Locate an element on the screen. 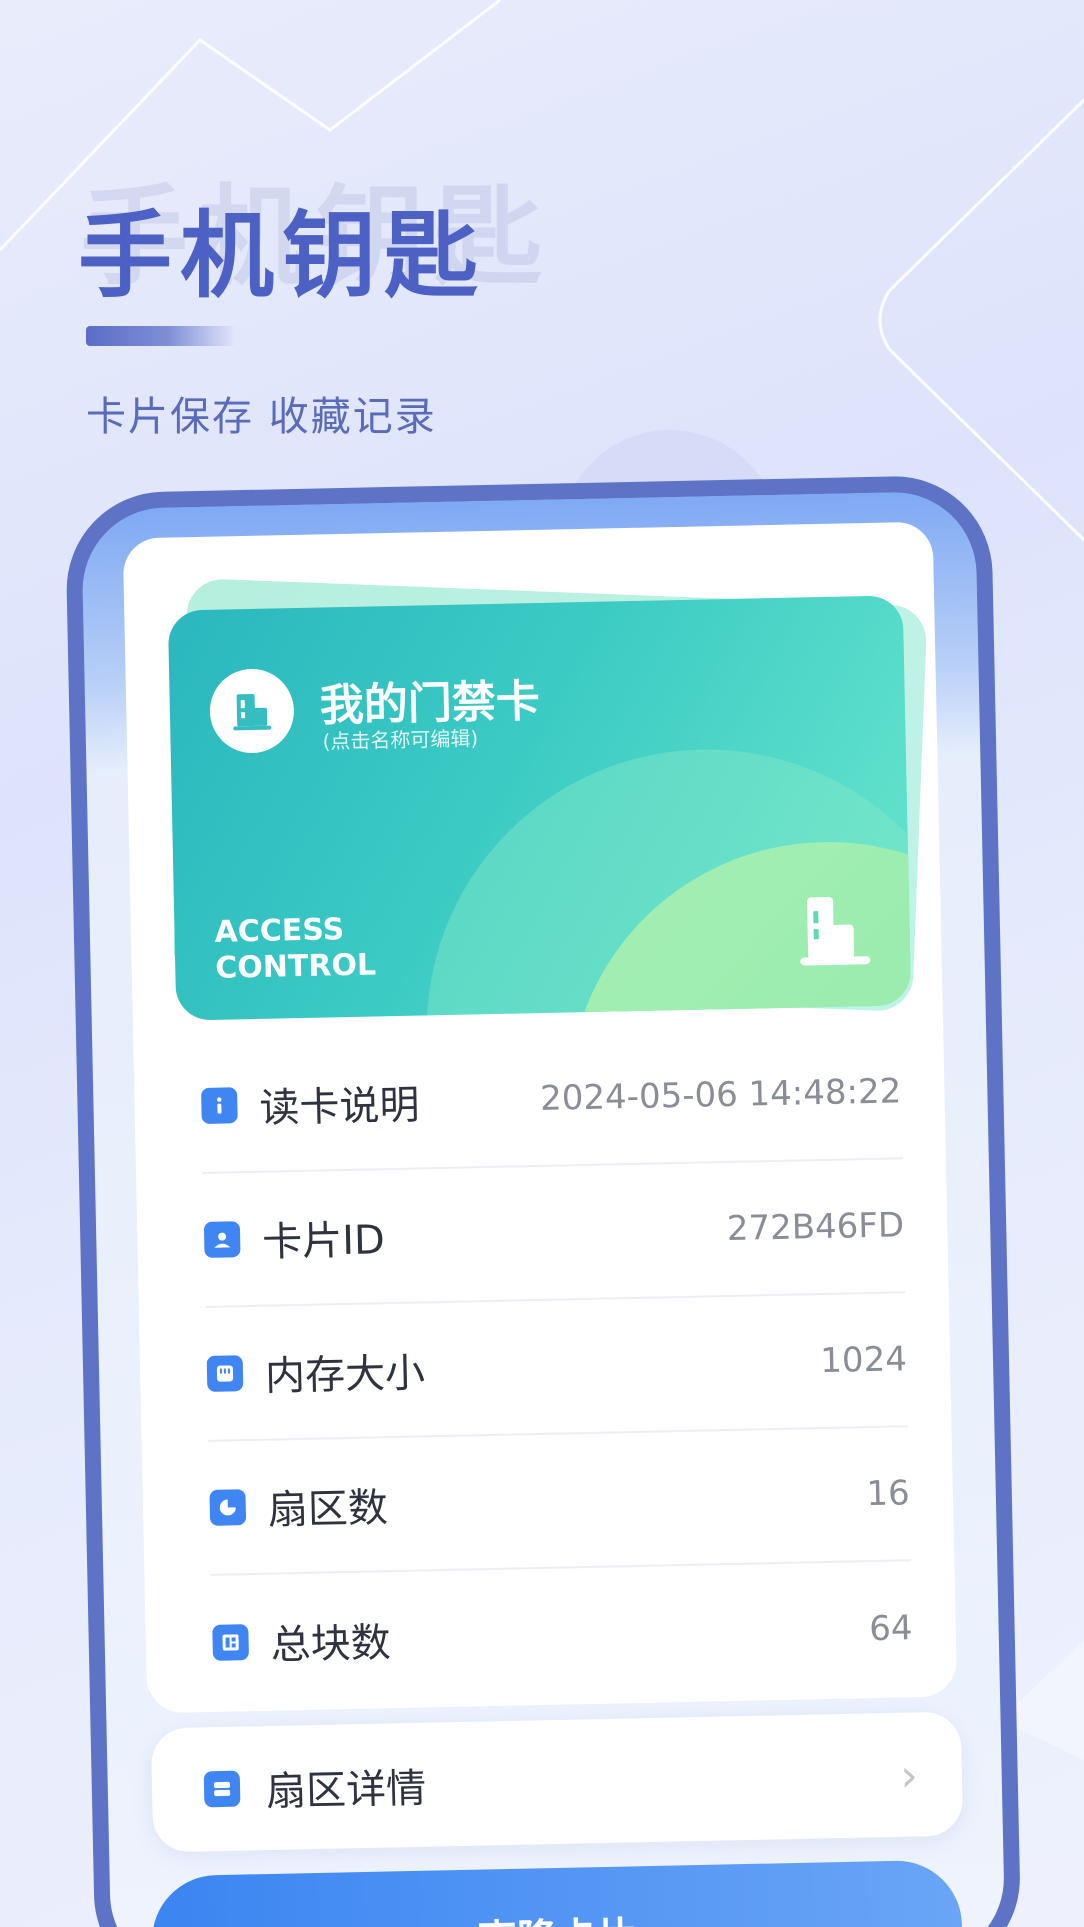  list-icon is located at coordinates (222, 1789).